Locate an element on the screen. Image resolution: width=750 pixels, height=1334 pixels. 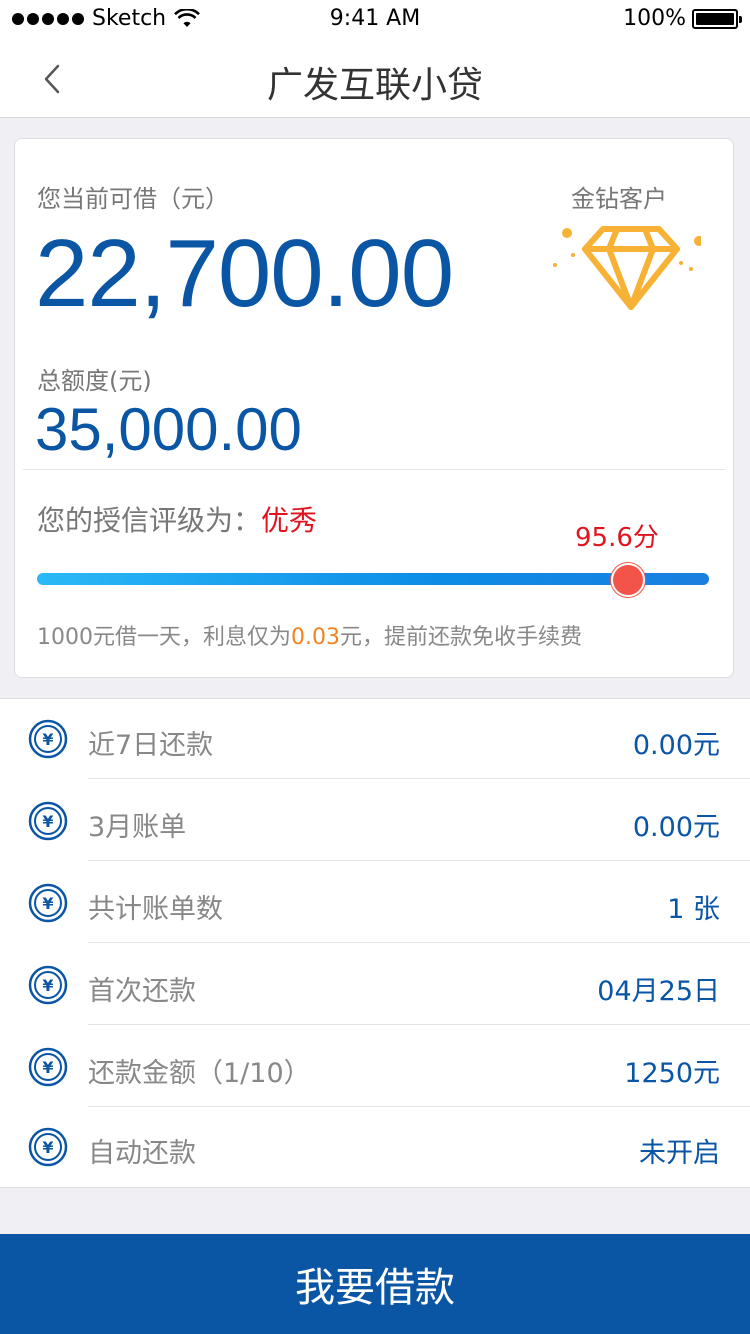
tip-prefix: 1000元借一天，利息仅为 is located at coordinates (164, 637).